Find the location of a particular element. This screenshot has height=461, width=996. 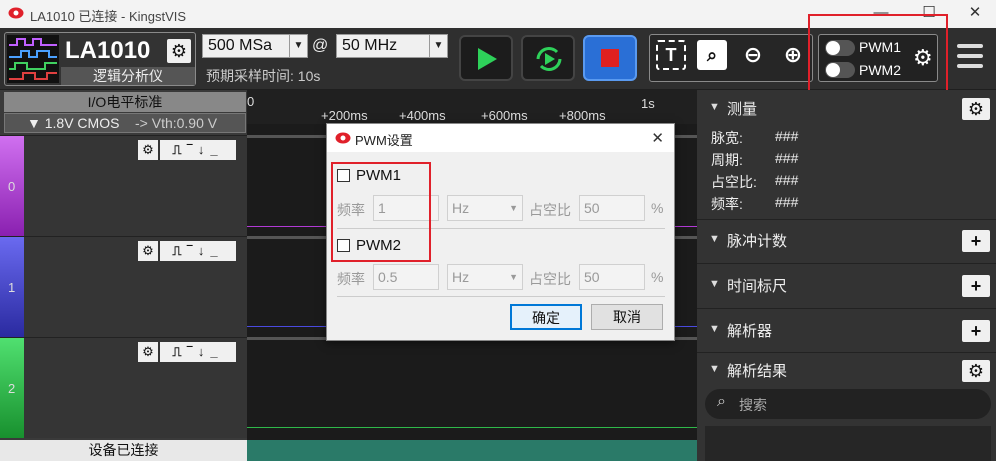

pwm2-freq-input: 0.5 is located at coordinates (406, 277).